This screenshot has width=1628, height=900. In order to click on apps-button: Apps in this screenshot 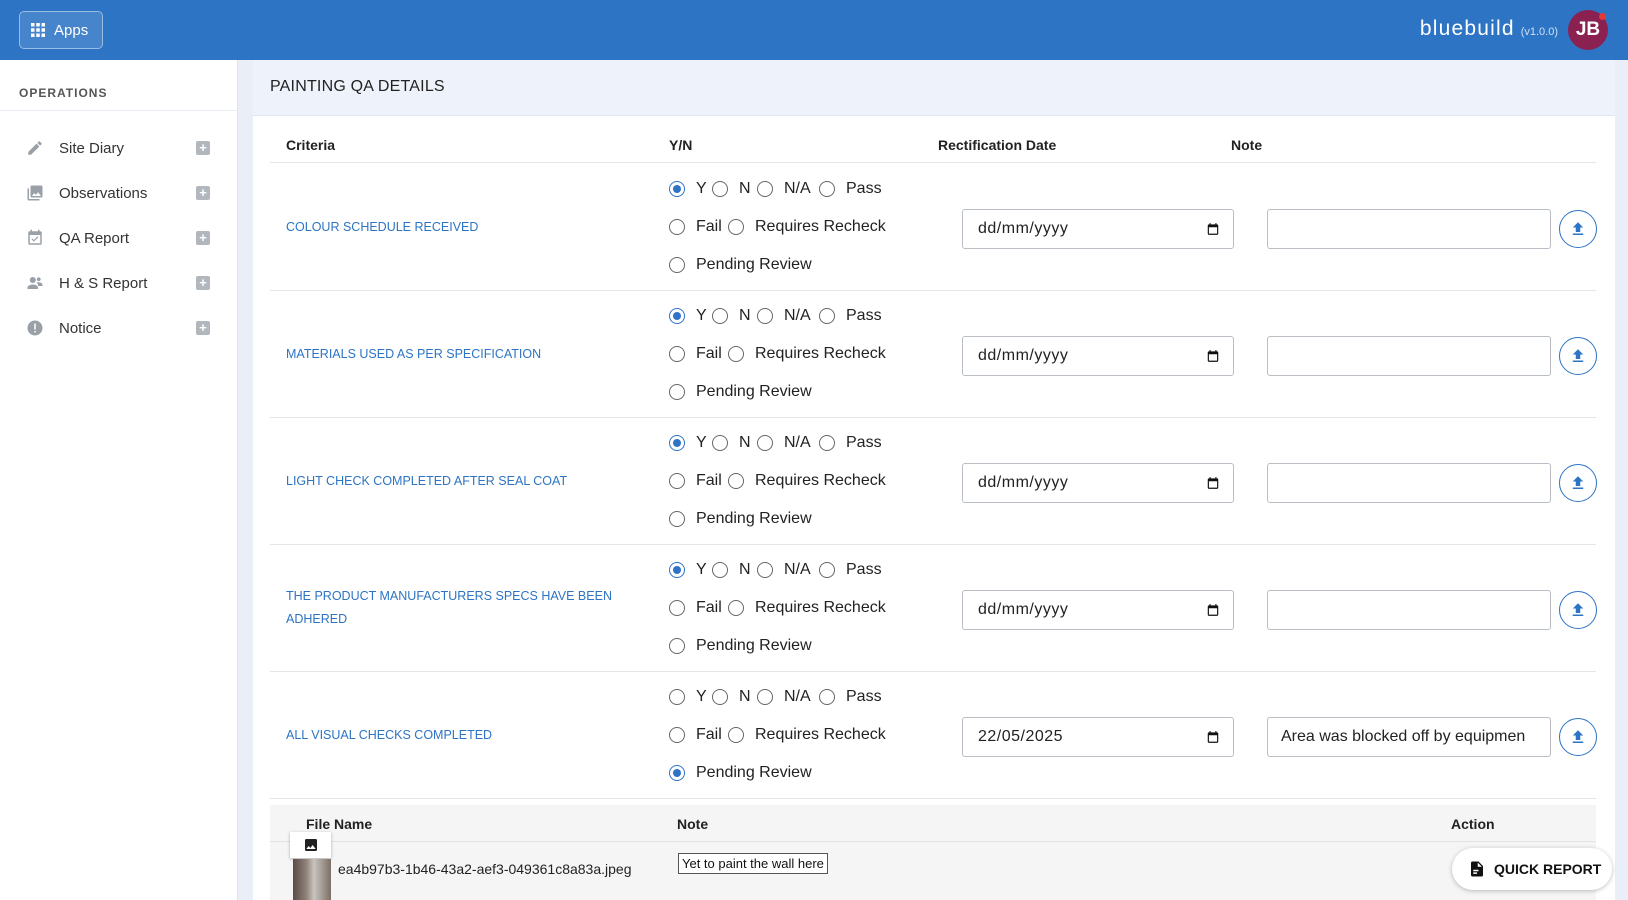, I will do `click(61, 30)`.